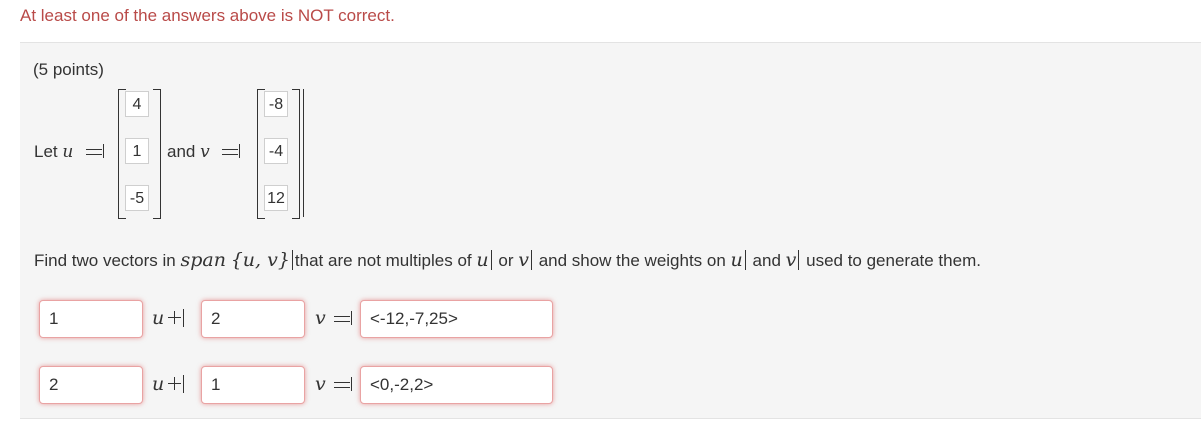 The width and height of the screenshot is (1201, 441). What do you see at coordinates (46, 151) in the screenshot?
I see `let-label: Let` at bounding box center [46, 151].